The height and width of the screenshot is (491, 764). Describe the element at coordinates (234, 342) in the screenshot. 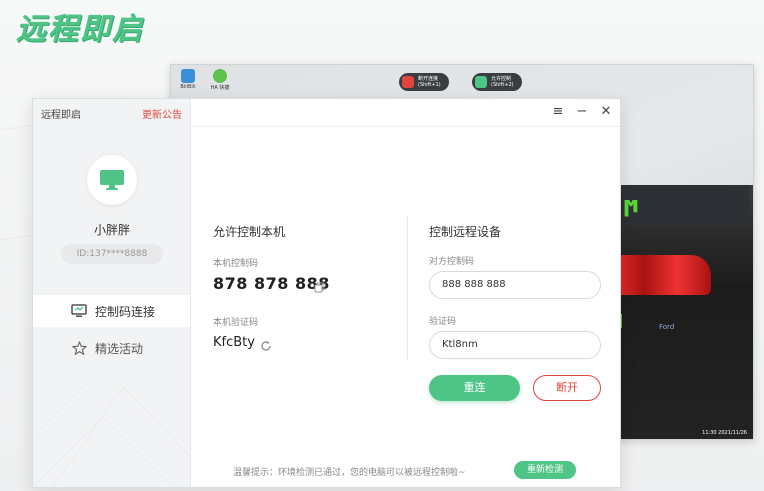

I see `local-verify-code: KfcBty` at that location.